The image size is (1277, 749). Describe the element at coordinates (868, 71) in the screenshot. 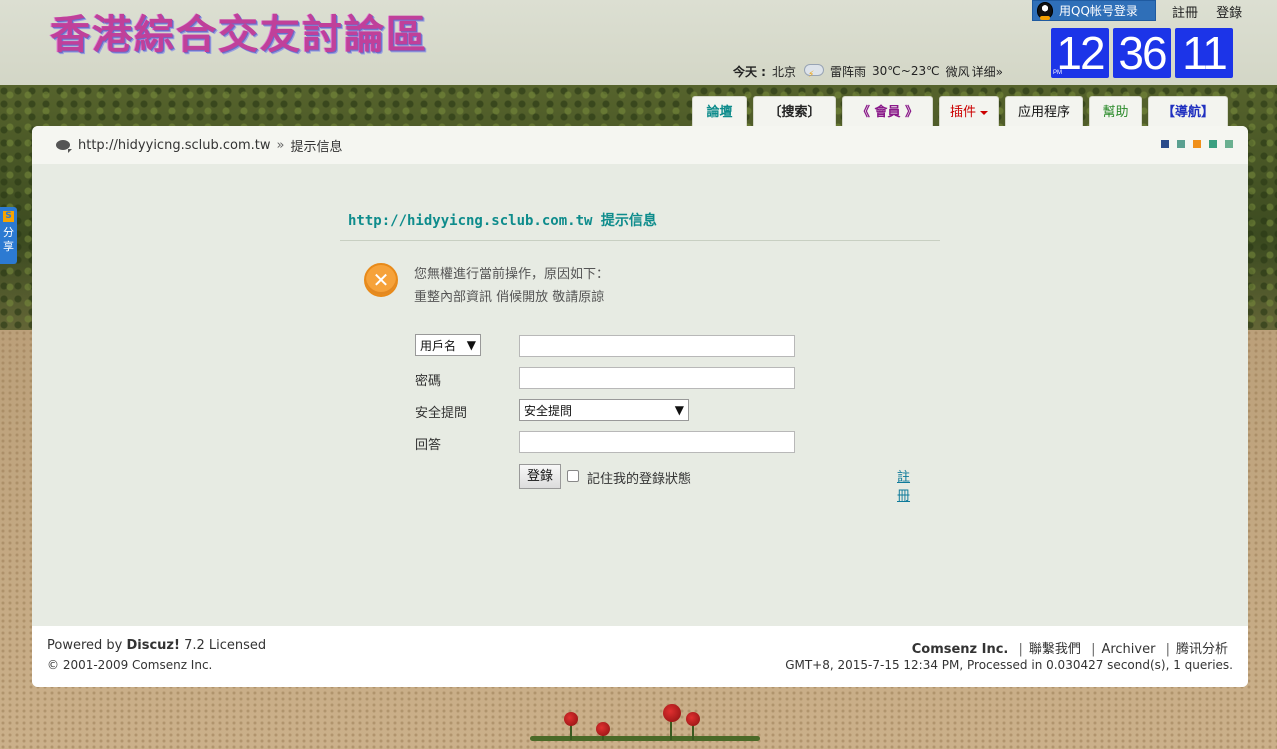

I see `weather-widget: 今天 : 北京 雷阵雨 30℃~23℃ 微风 详细»` at that location.